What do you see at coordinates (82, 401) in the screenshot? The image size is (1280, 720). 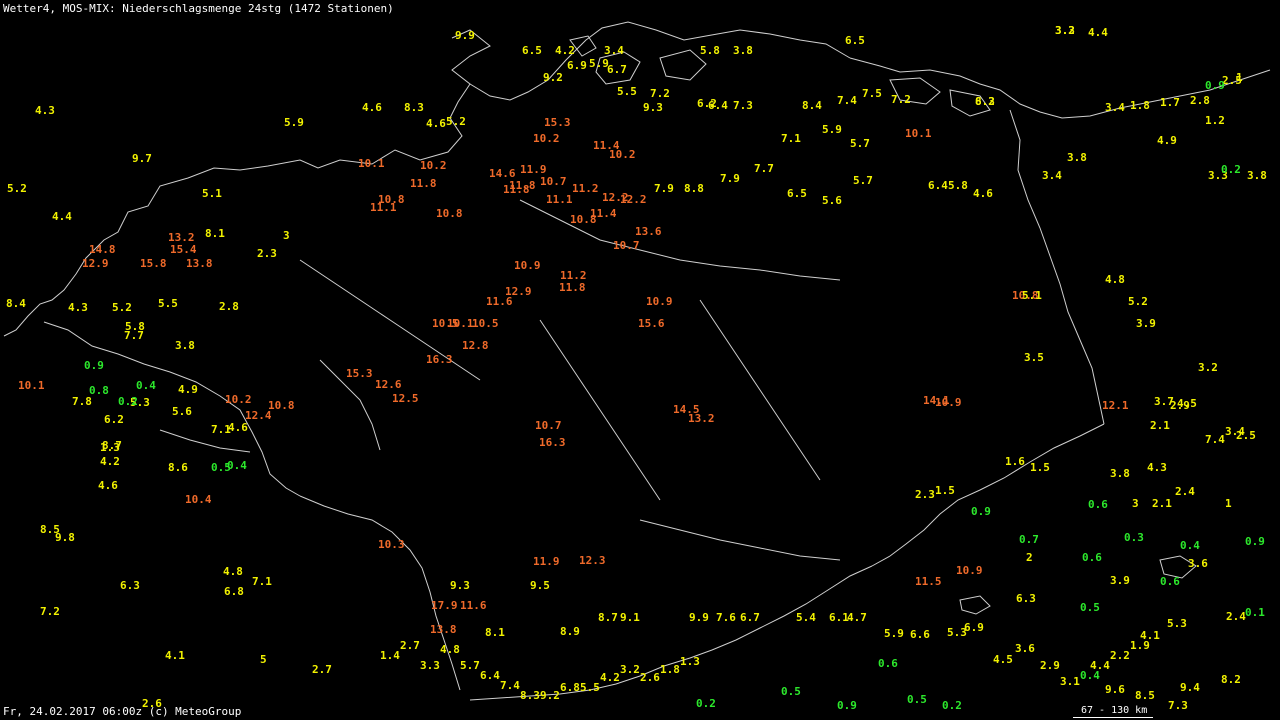 I see `station-value: 7.8` at bounding box center [82, 401].